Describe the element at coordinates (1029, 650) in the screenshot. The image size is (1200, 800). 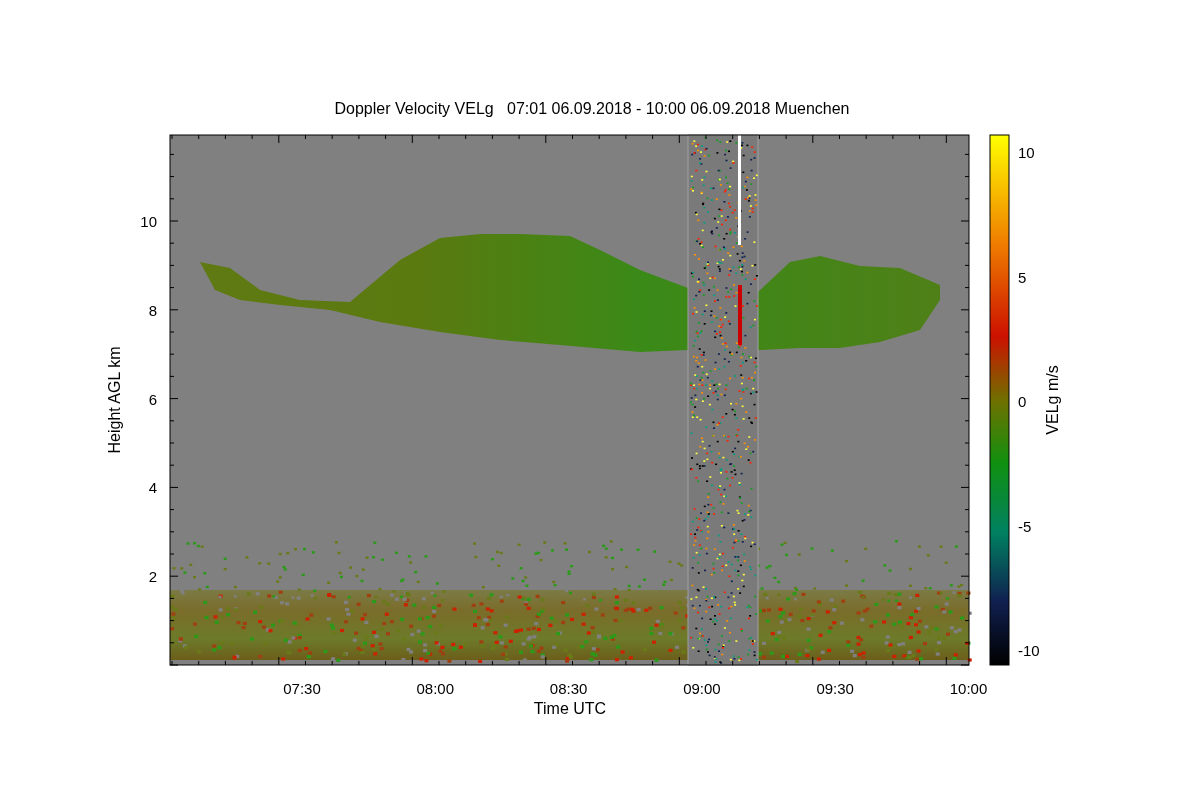
I see `colorbar-tick-label: -10` at that location.